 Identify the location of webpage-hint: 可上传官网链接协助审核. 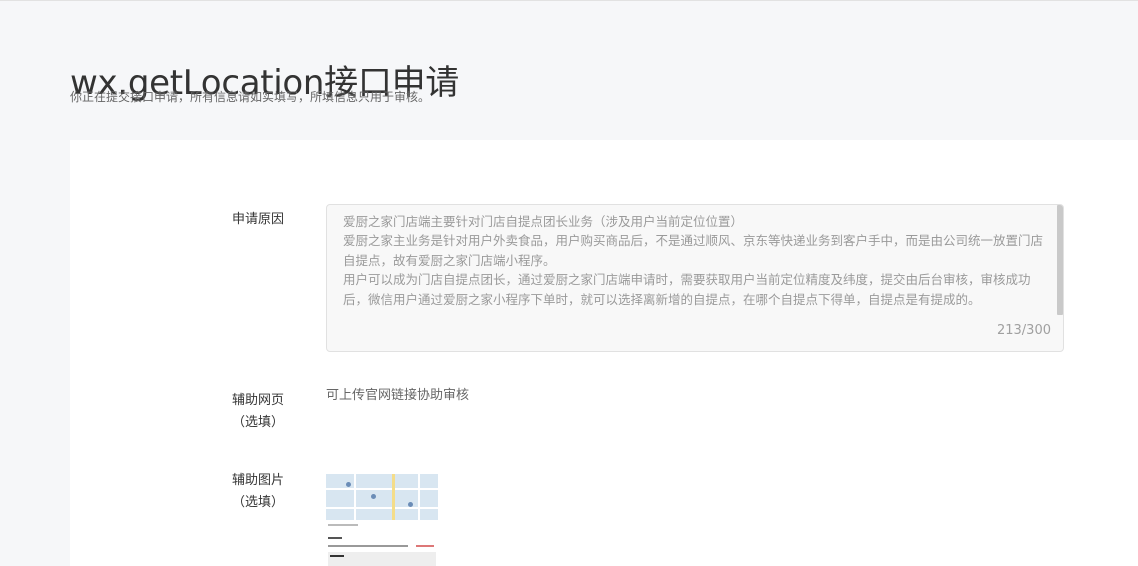
(398, 395).